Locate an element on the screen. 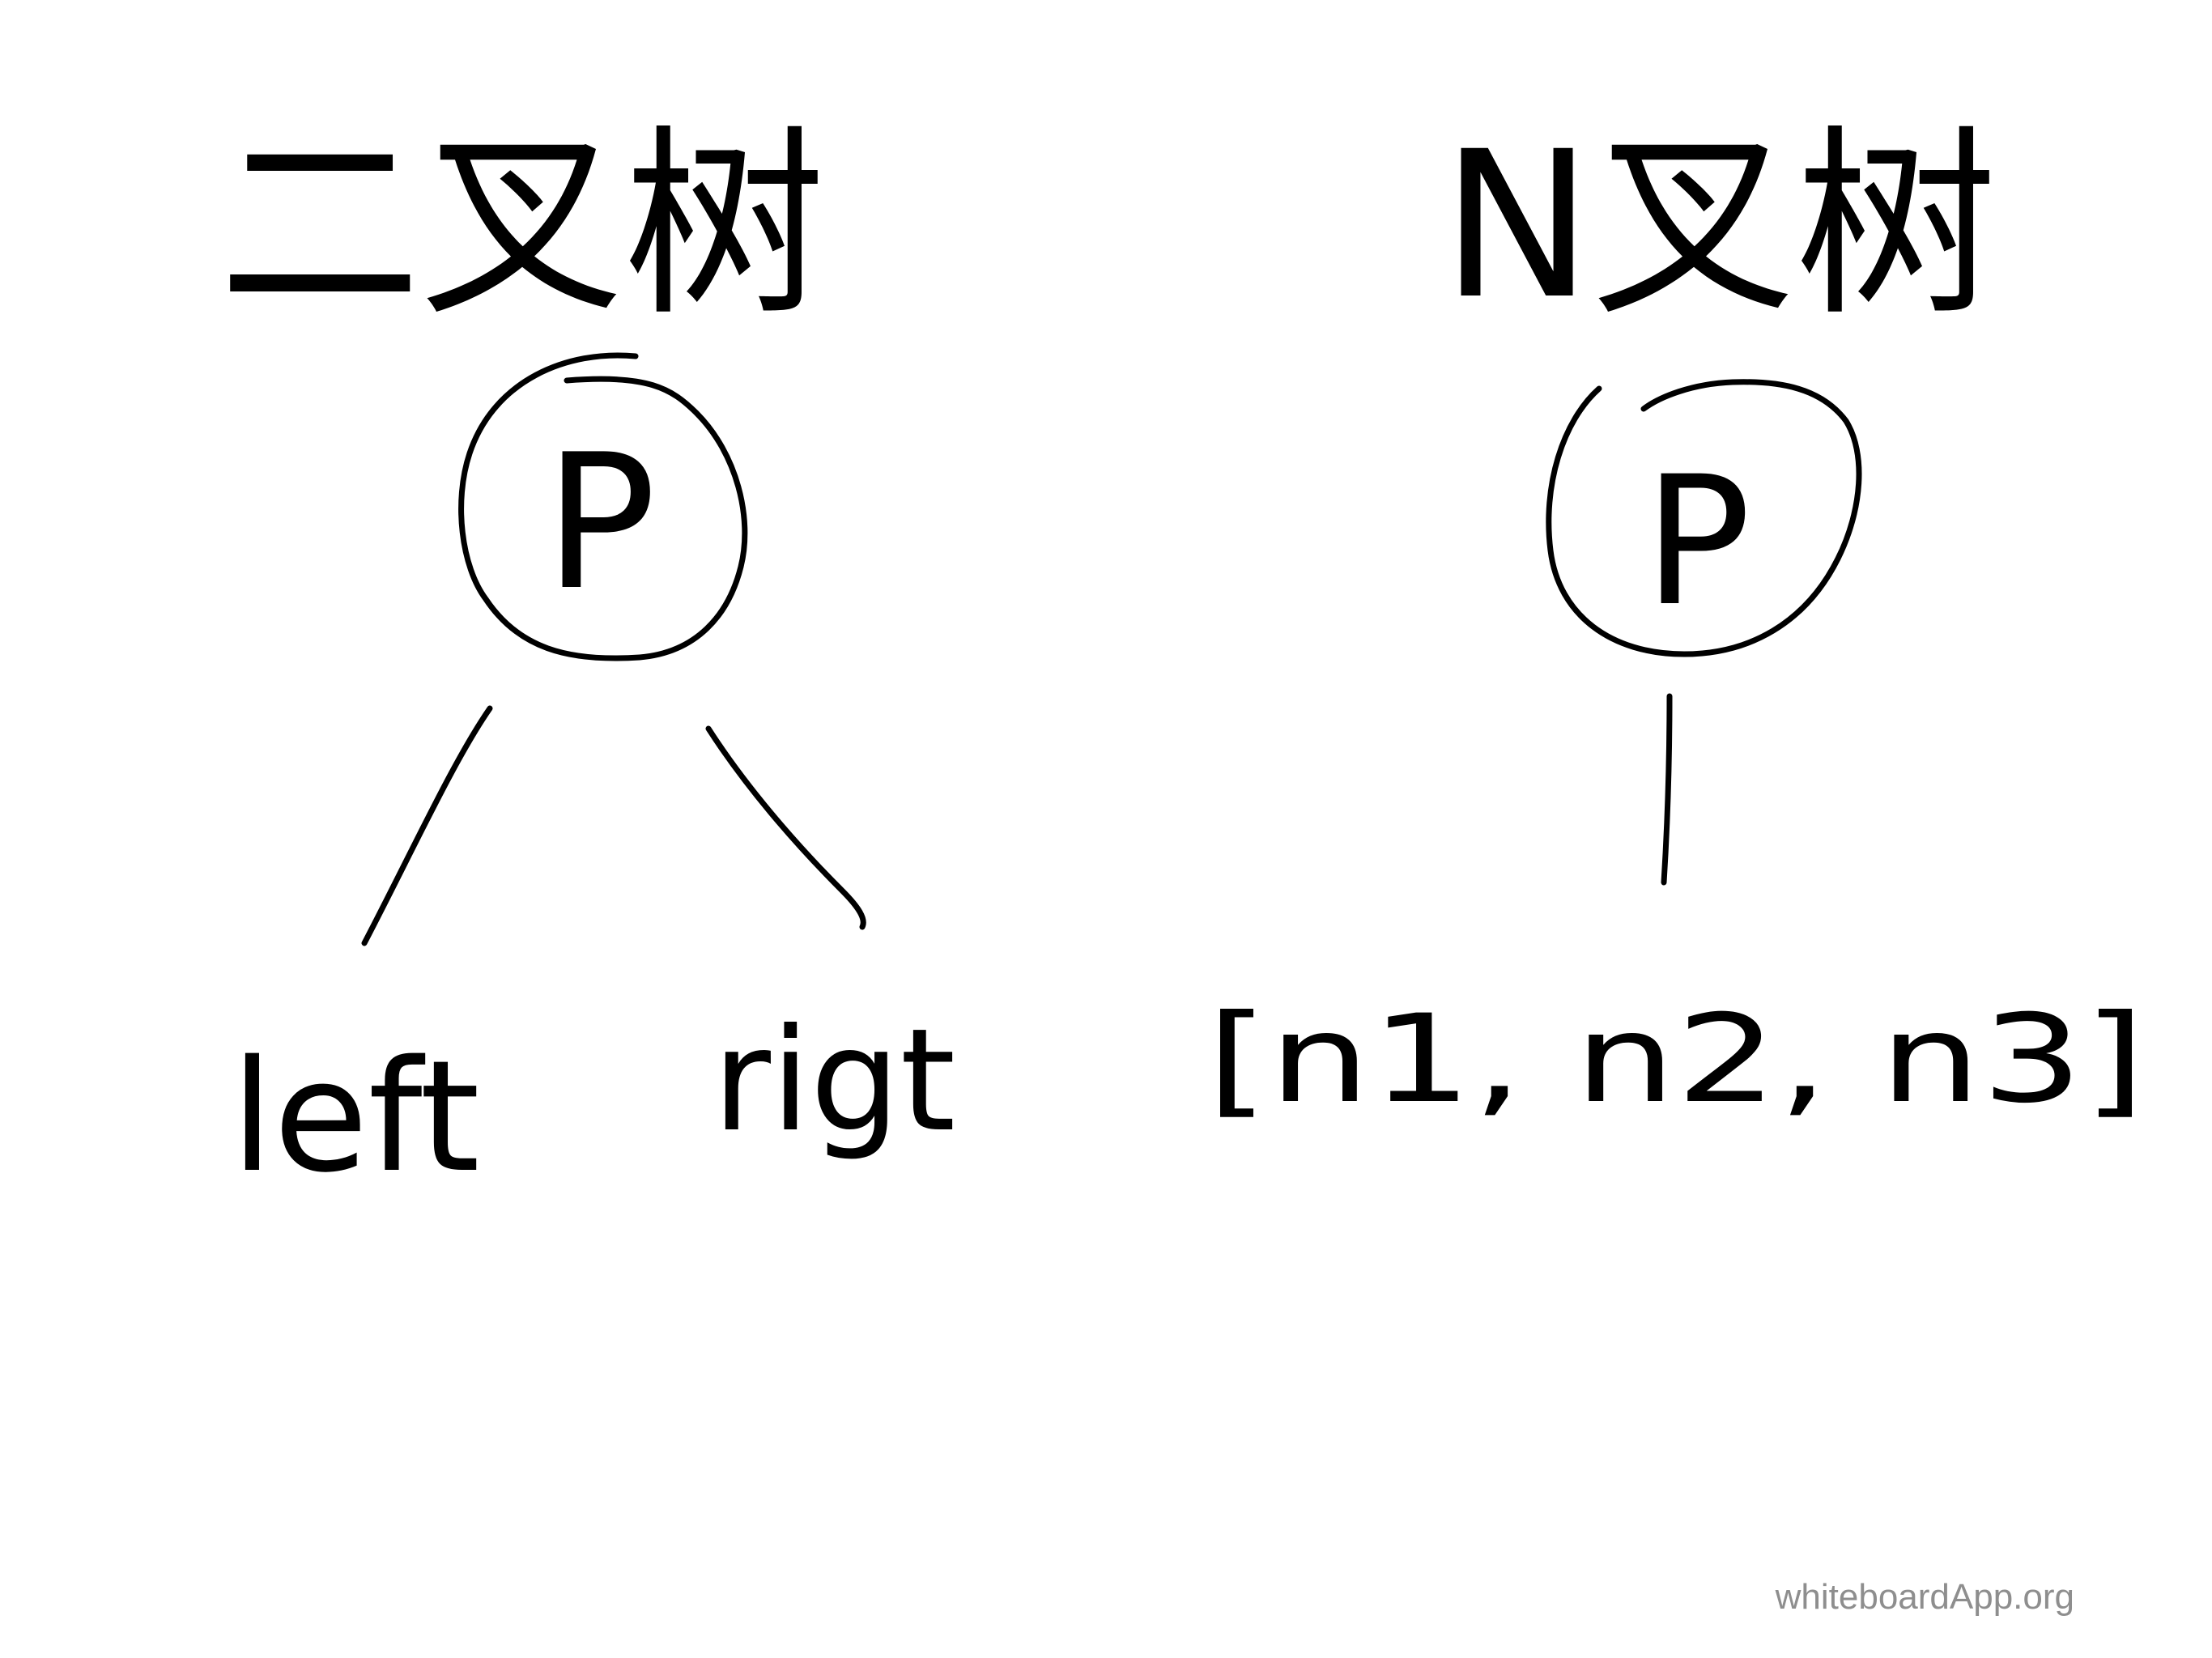 The width and height of the screenshot is (2212, 1658). binary-tree-left-edge is located at coordinates (427, 825).